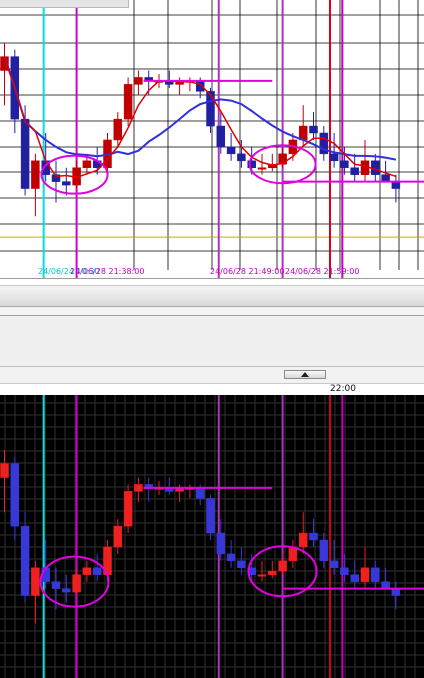 Image resolution: width=424 pixels, height=678 pixels. I want to click on scroll-strip, so click(212, 375).